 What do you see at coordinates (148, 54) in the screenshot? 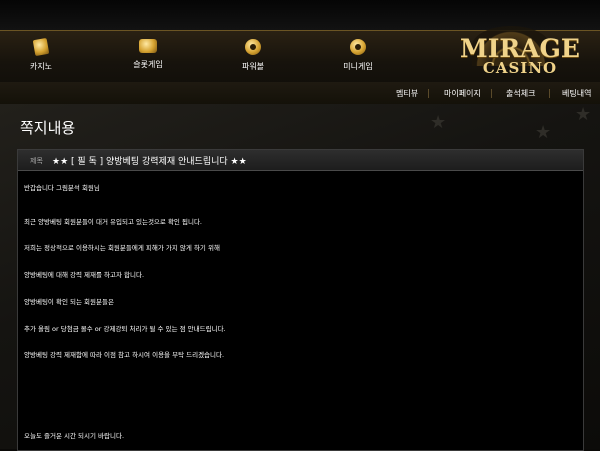
I see `nav-item-slot: 슬롯게임` at bounding box center [148, 54].